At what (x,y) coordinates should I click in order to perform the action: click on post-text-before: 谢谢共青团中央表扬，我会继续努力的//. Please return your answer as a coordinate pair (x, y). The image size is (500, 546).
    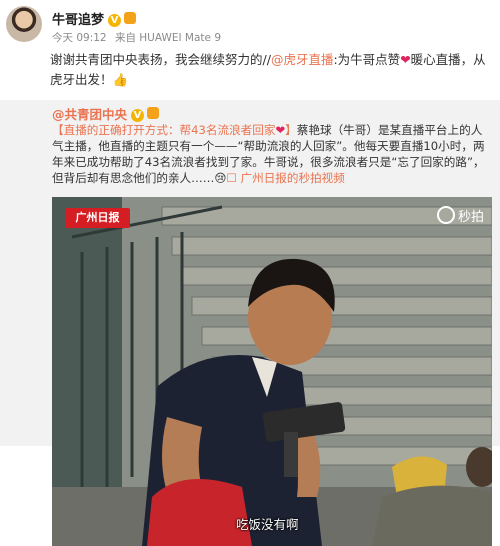
    Looking at the image, I should click on (160, 59).